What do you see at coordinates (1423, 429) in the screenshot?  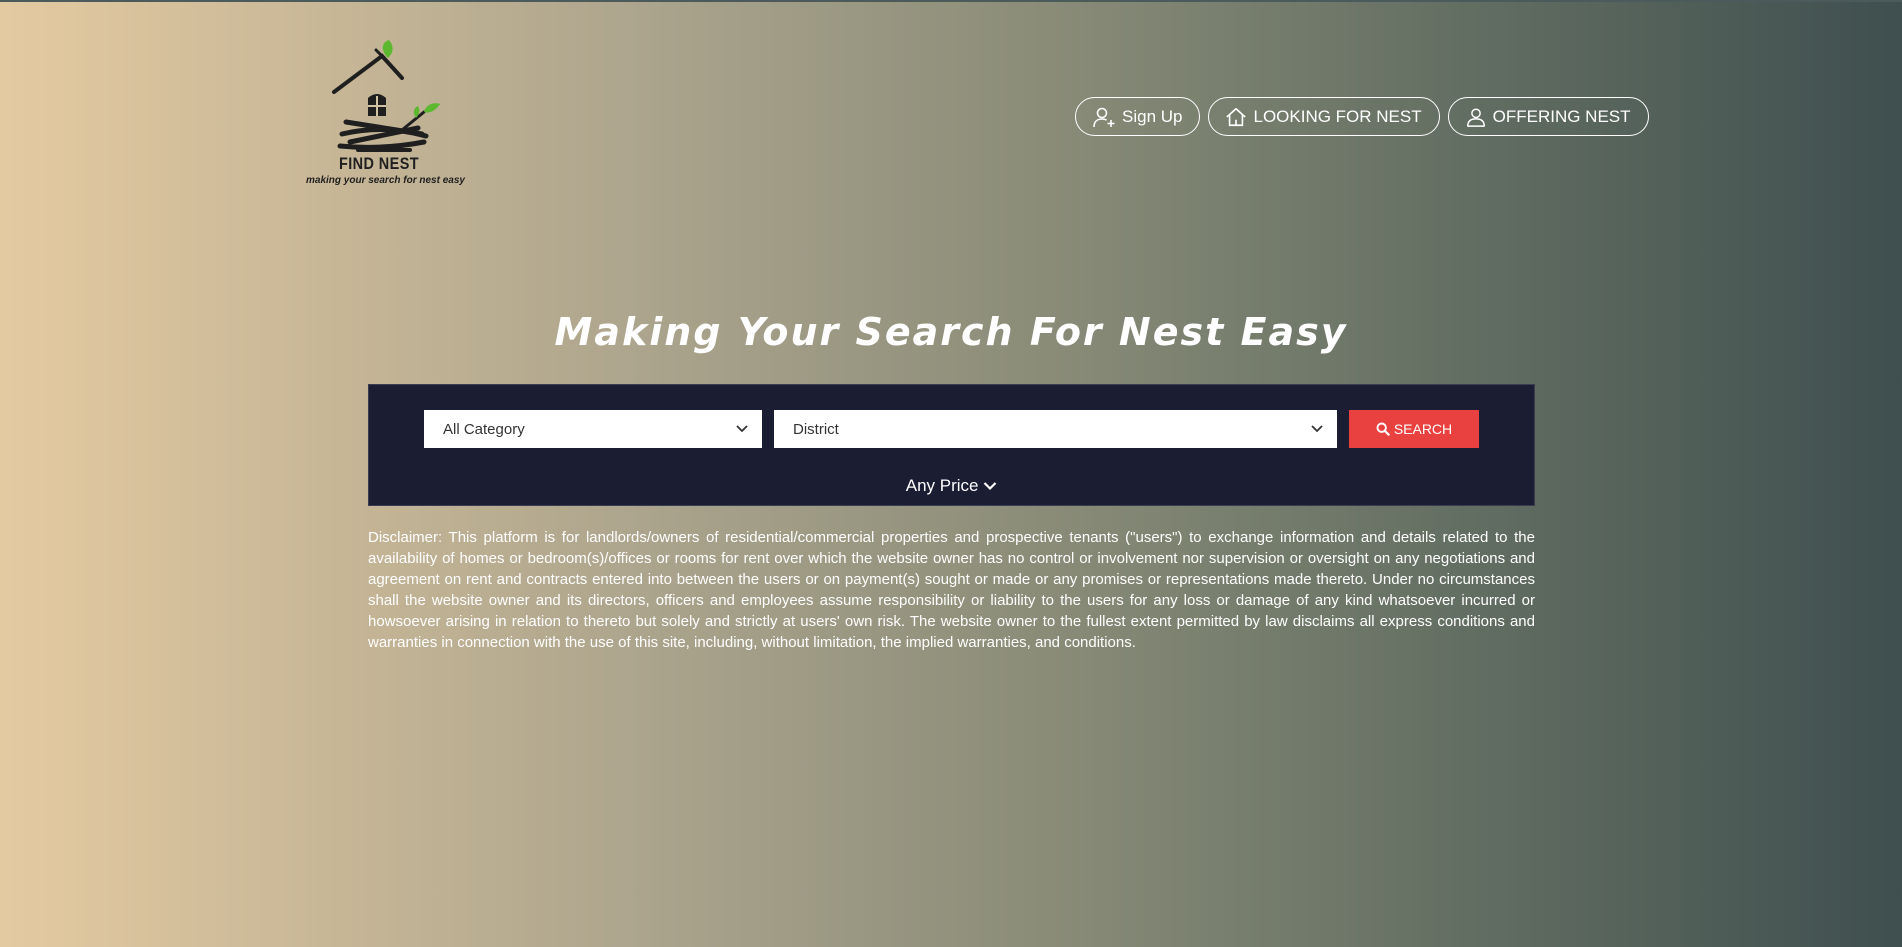 I see `search-button-label: SEARCH` at bounding box center [1423, 429].